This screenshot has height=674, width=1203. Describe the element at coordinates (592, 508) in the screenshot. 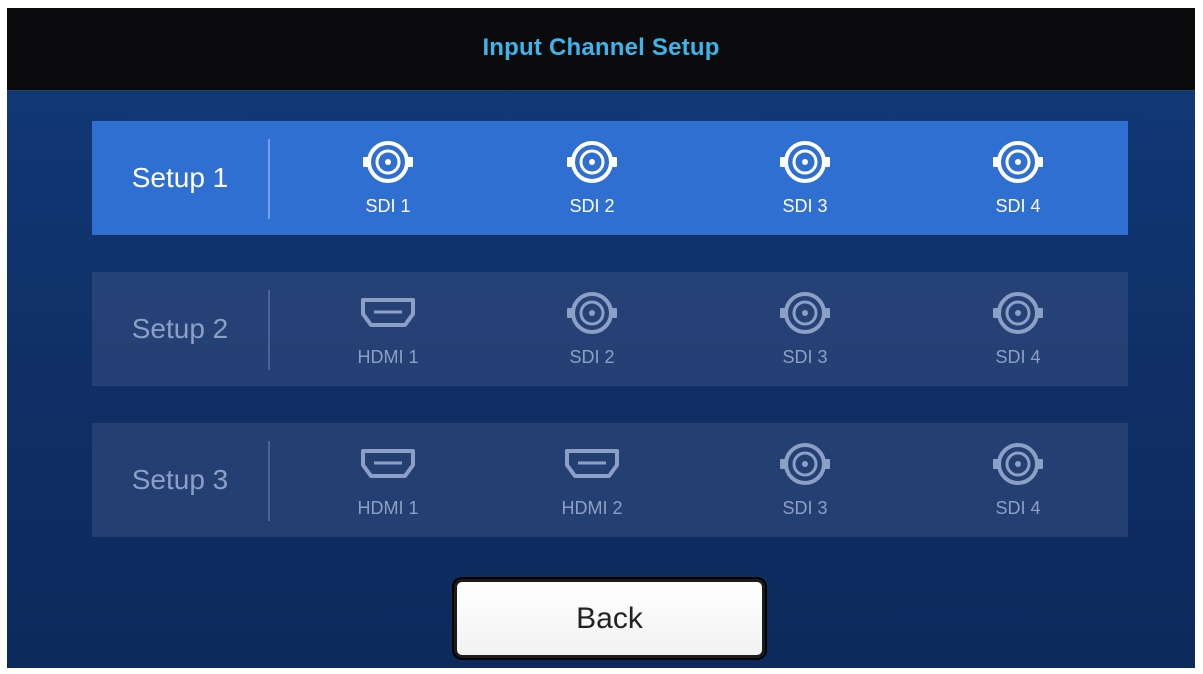

I see `port-label: HDMI 2` at that location.